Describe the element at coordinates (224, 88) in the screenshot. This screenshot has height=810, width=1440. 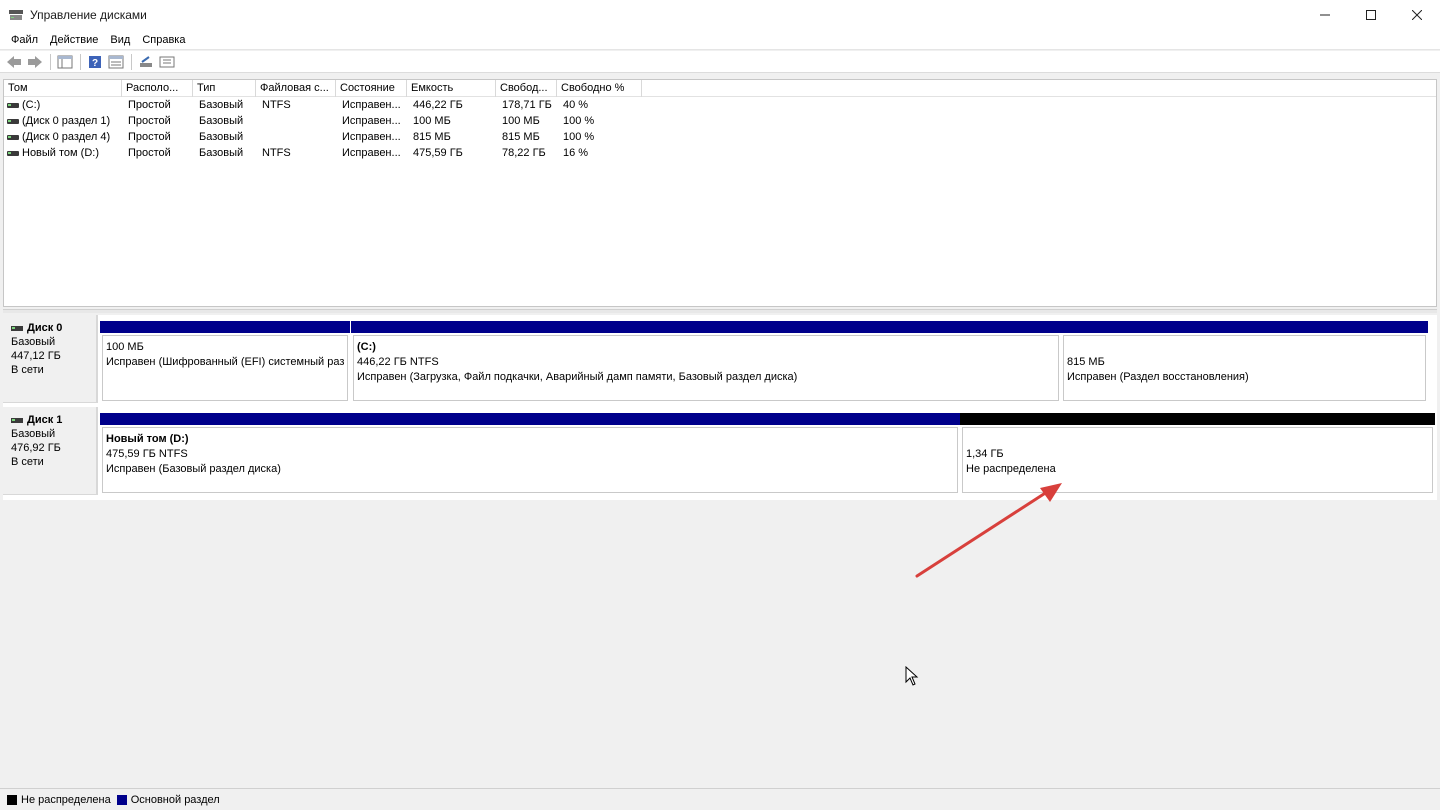
I see `column-header-type: Тип` at that location.